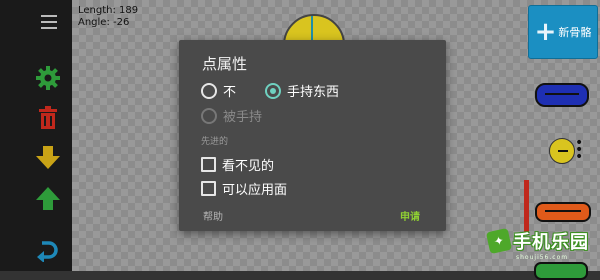  What do you see at coordinates (48, 158) in the screenshot?
I see `arrow-down-icon` at bounding box center [48, 158].